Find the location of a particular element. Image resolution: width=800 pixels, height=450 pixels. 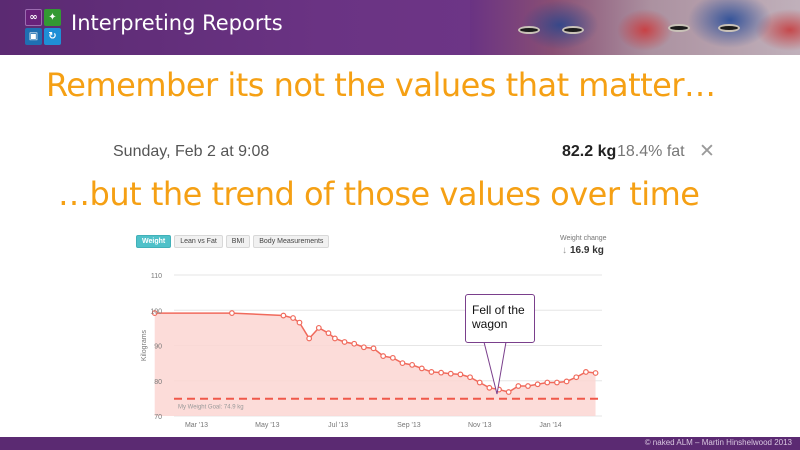

sync-icon: ↻ is located at coordinates (52, 36).